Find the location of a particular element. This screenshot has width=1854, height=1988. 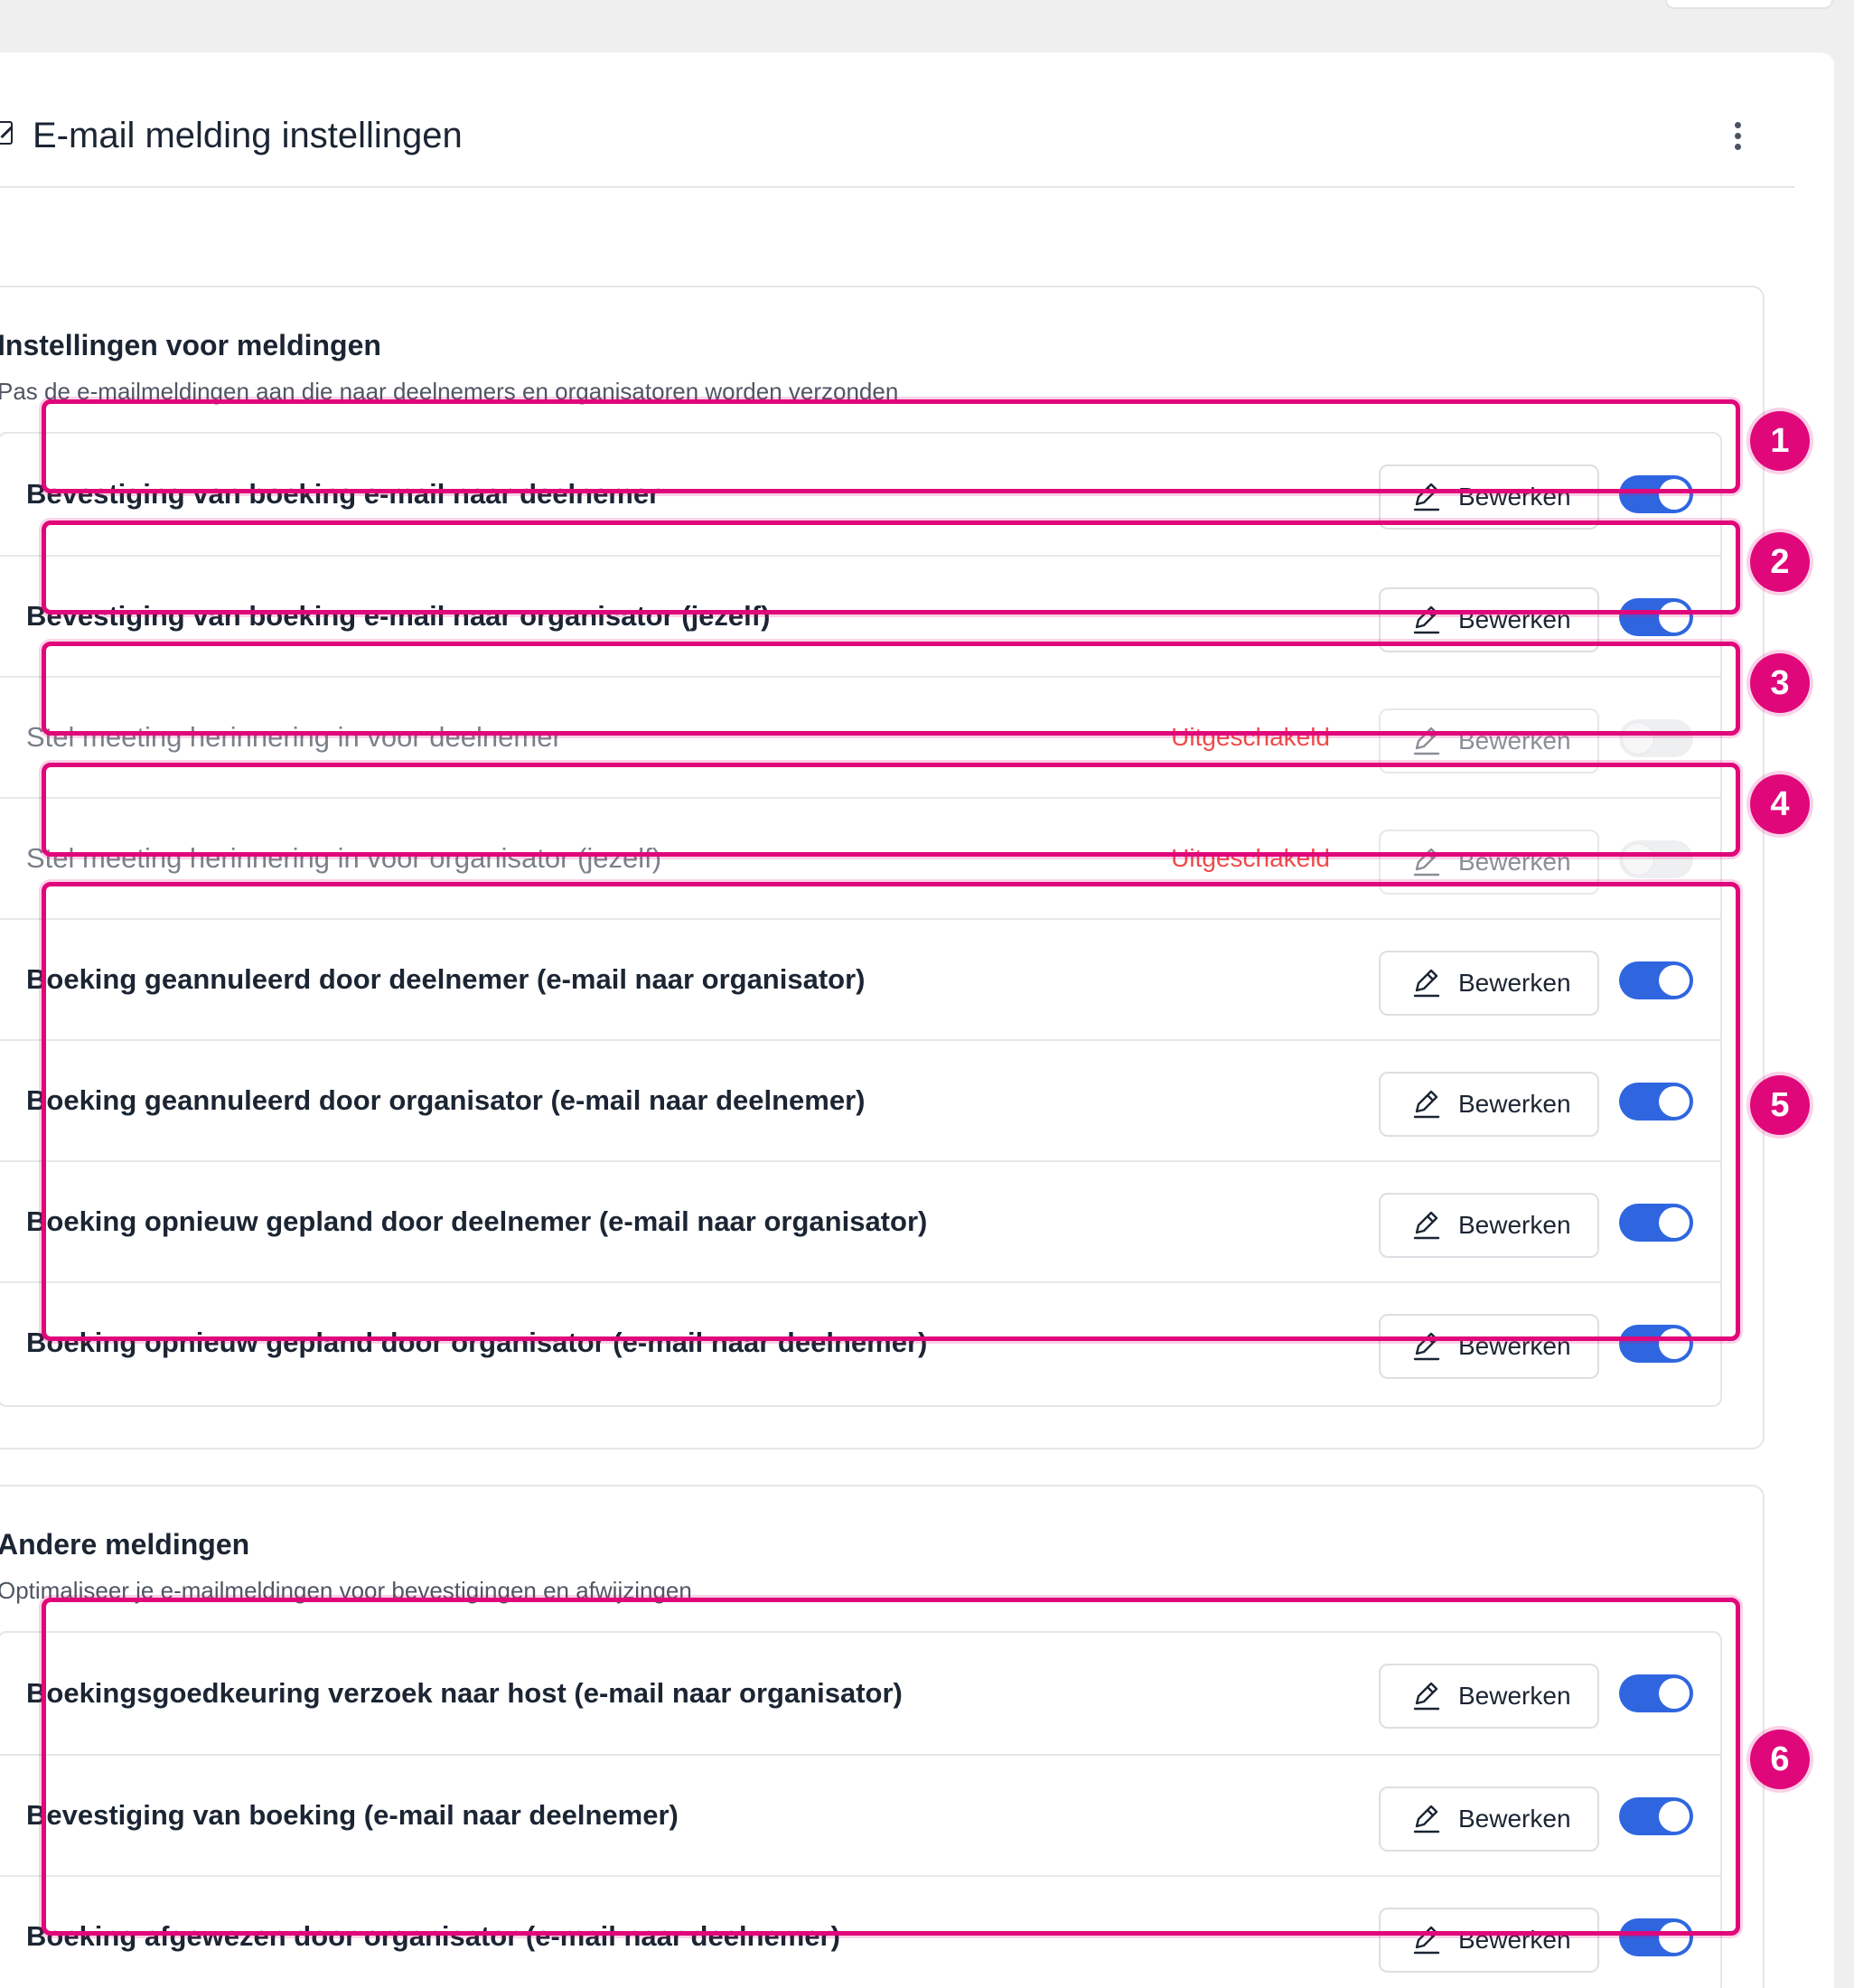

annotation-badge-3: 3 is located at coordinates (1780, 683).